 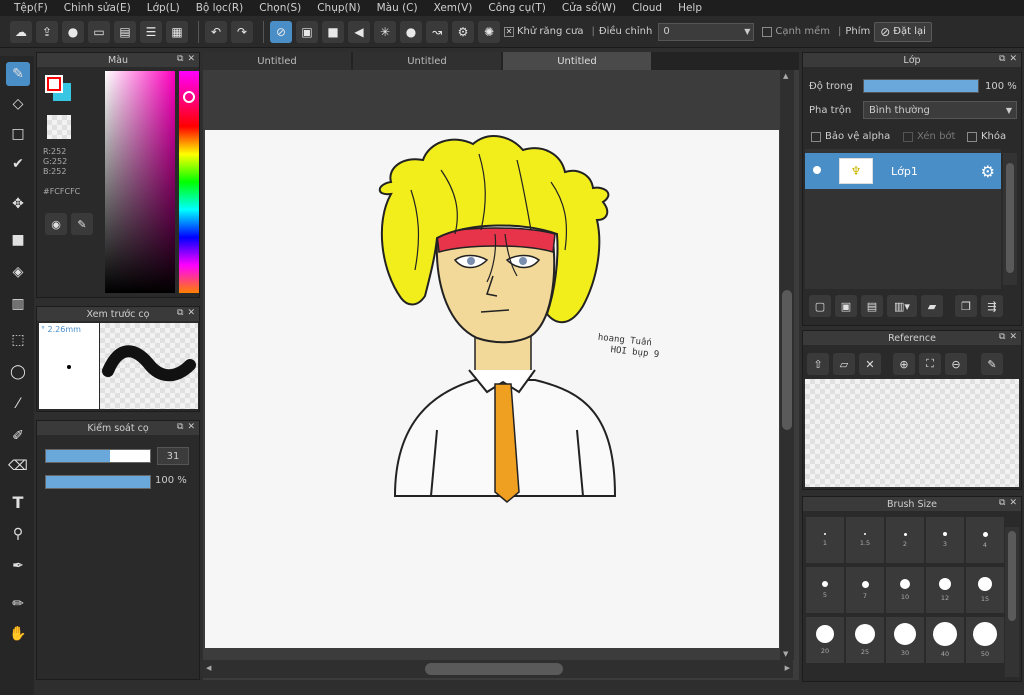 What do you see at coordinates (577, 61) in the screenshot?
I see `tab-untitled-3: Untitled` at bounding box center [577, 61].